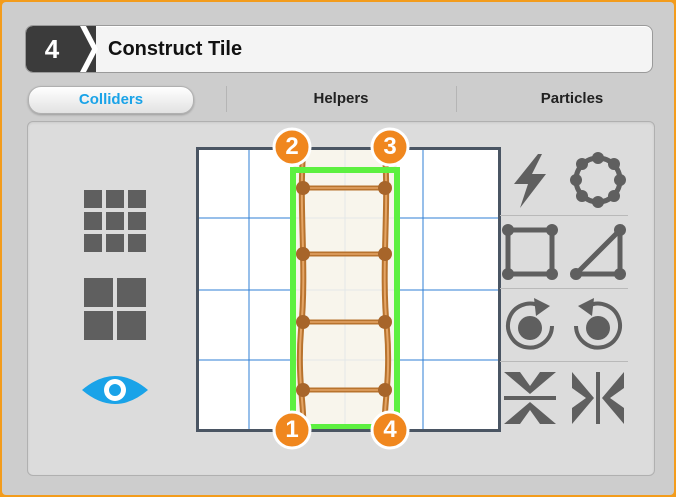 This screenshot has height=497, width=676. Describe the element at coordinates (390, 429) in the screenshot. I see `vertex-marker-4-label: 4` at that location.